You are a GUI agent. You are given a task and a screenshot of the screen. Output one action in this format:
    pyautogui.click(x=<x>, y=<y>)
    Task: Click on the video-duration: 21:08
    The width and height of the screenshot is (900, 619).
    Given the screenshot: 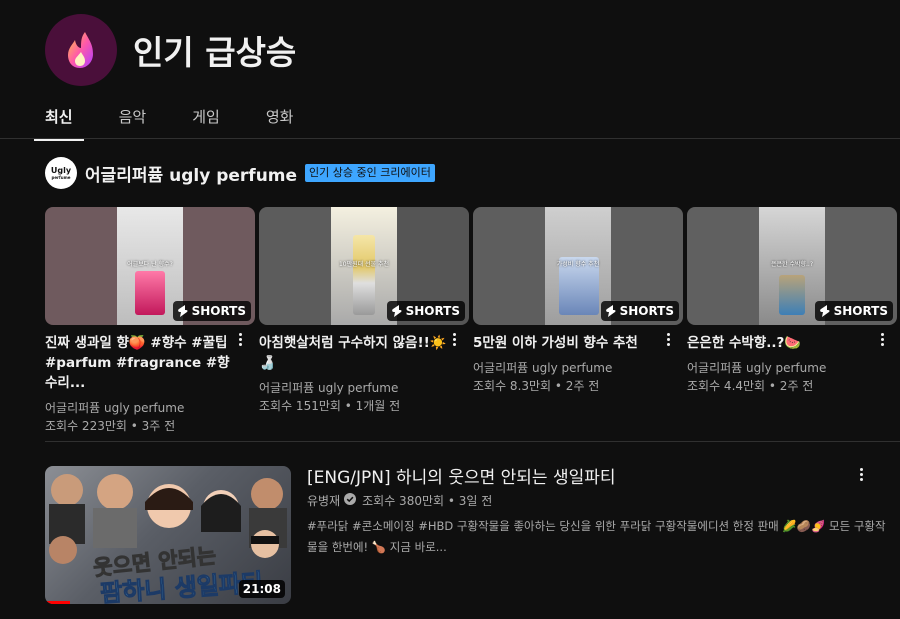 What is the action you would take?
    pyautogui.click(x=261, y=589)
    